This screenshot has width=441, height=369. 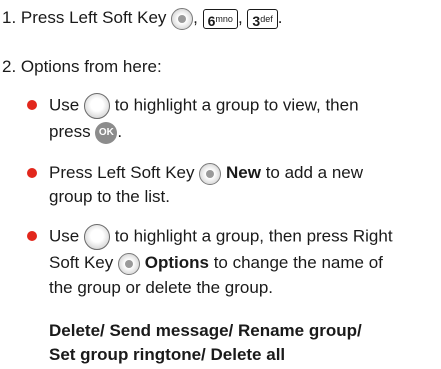 I want to click on key-3-icon: 3def, so click(x=262, y=18).